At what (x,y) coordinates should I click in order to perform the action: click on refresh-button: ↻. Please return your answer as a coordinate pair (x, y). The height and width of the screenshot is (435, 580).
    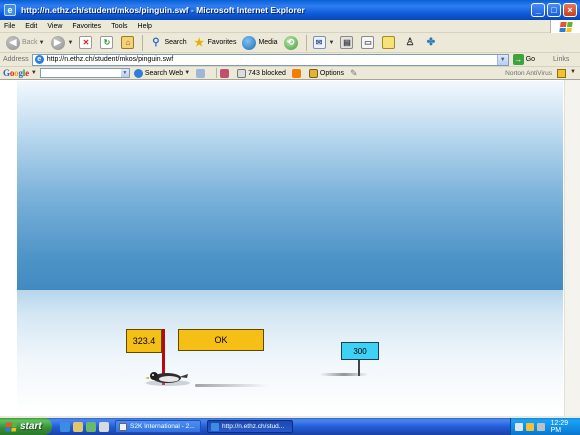
    Looking at the image, I should click on (107, 43).